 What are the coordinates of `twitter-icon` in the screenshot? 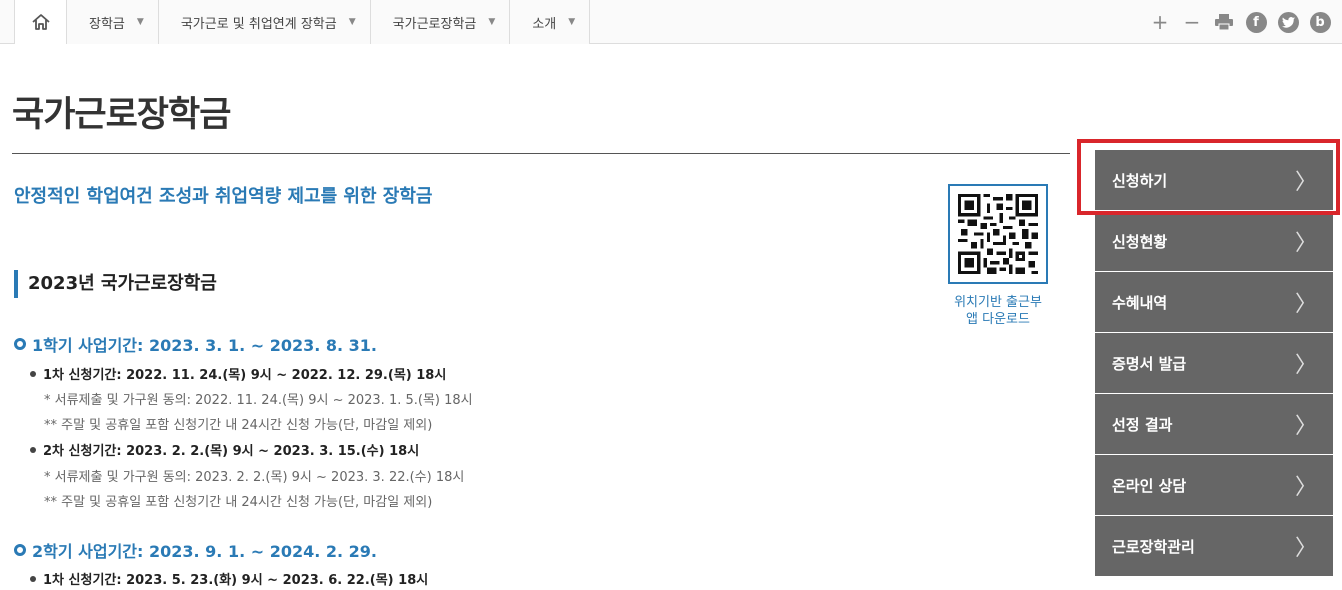 It's located at (1288, 22).